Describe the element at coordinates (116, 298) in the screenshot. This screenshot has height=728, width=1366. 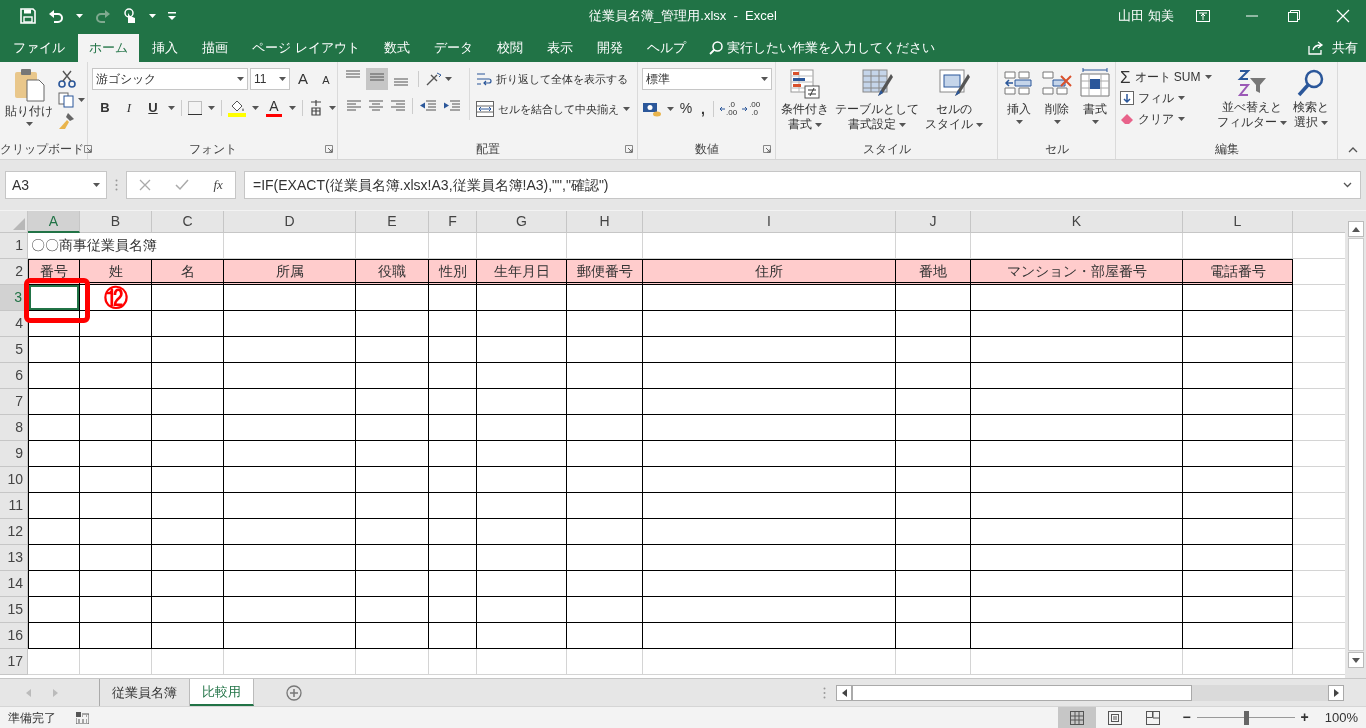
I see `spreadsheet-cell: ⑫` at that location.